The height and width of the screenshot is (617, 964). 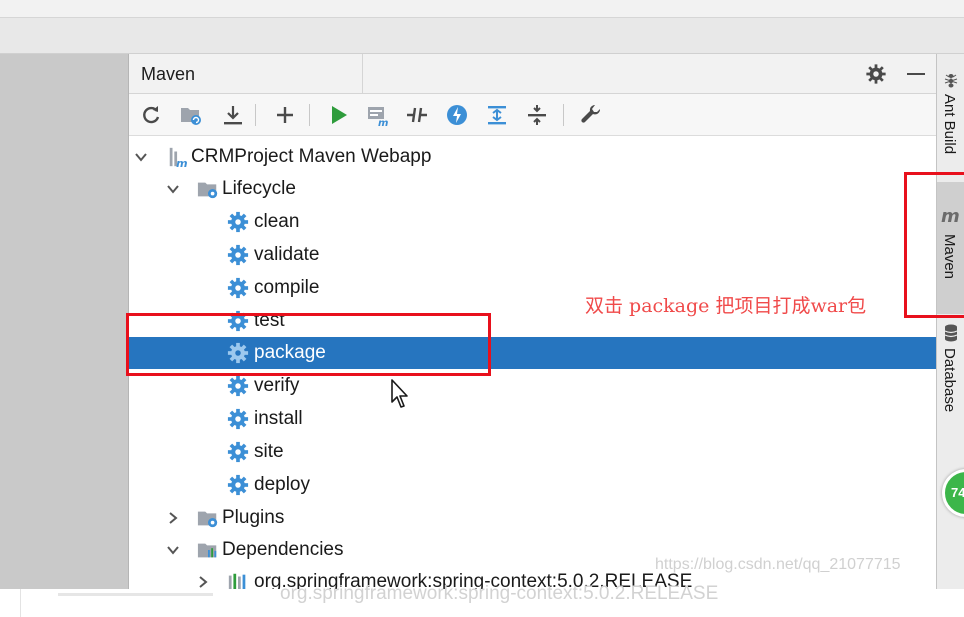 What do you see at coordinates (533, 157) in the screenshot?
I see `tree-node-project: m CRMProject Maven Webapp` at bounding box center [533, 157].